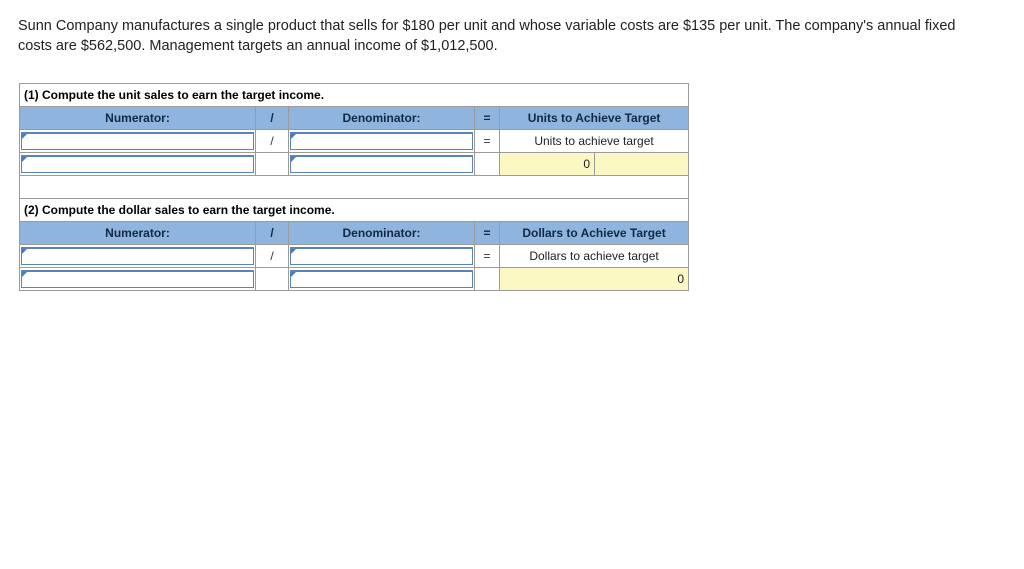 This screenshot has width=1024, height=569. I want to click on section-2-denominator-cell, so click(381, 256).